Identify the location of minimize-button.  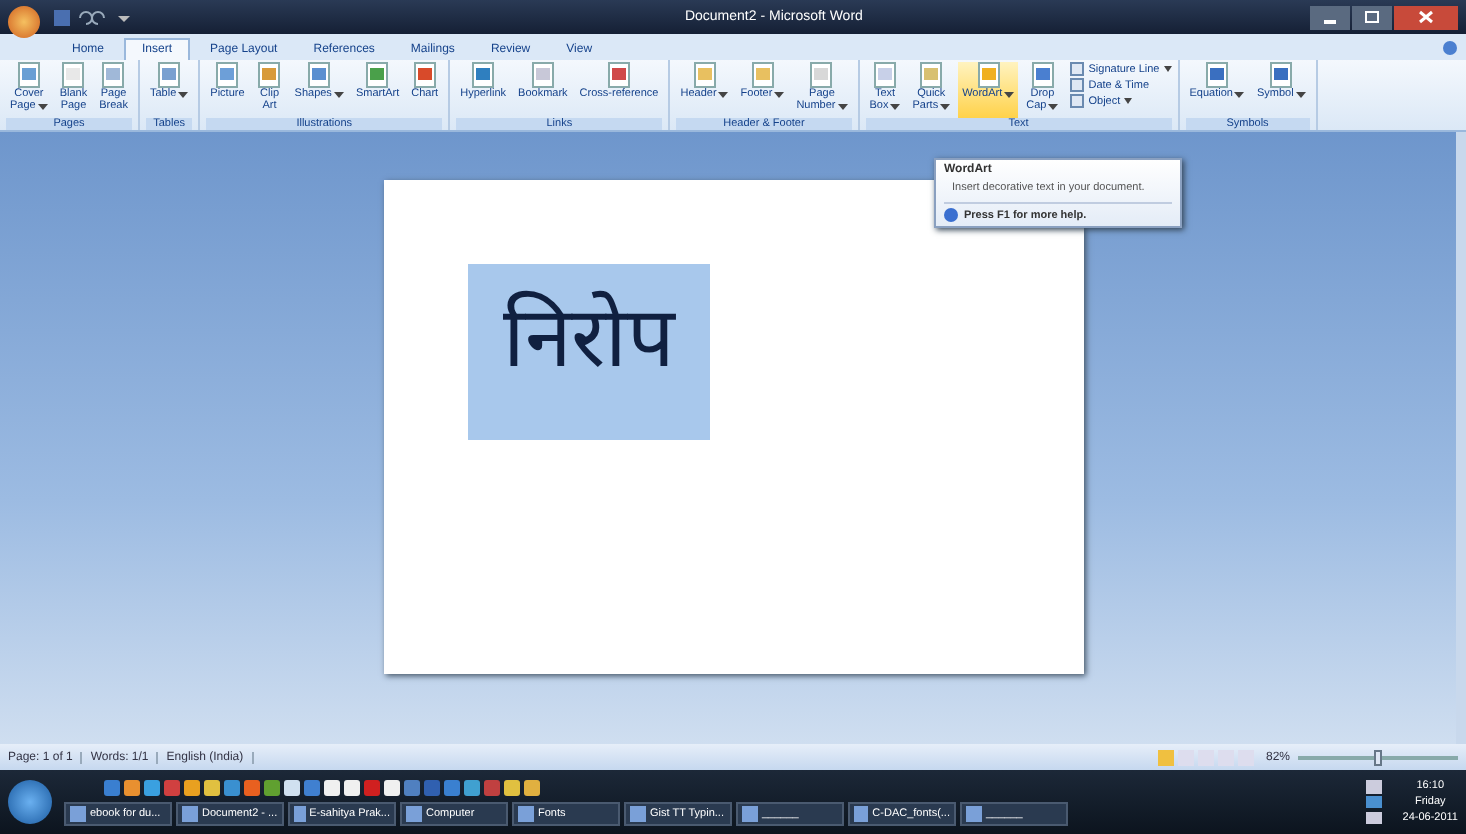
(1330, 17).